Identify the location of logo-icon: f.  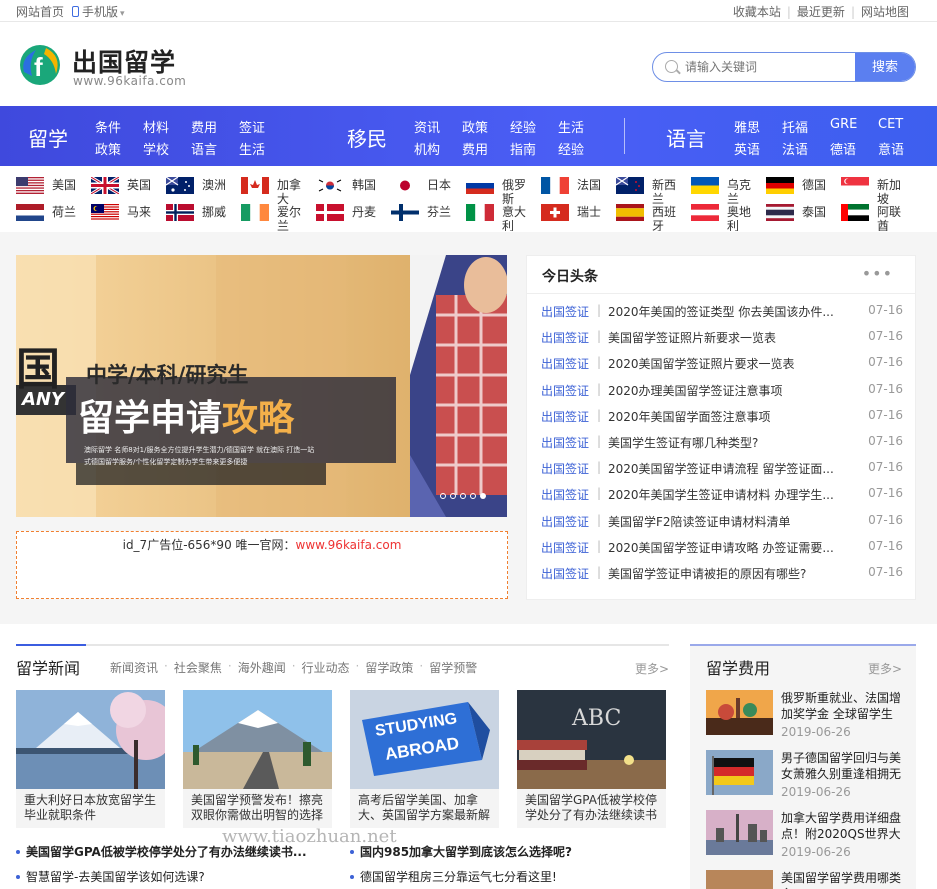
(40, 64).